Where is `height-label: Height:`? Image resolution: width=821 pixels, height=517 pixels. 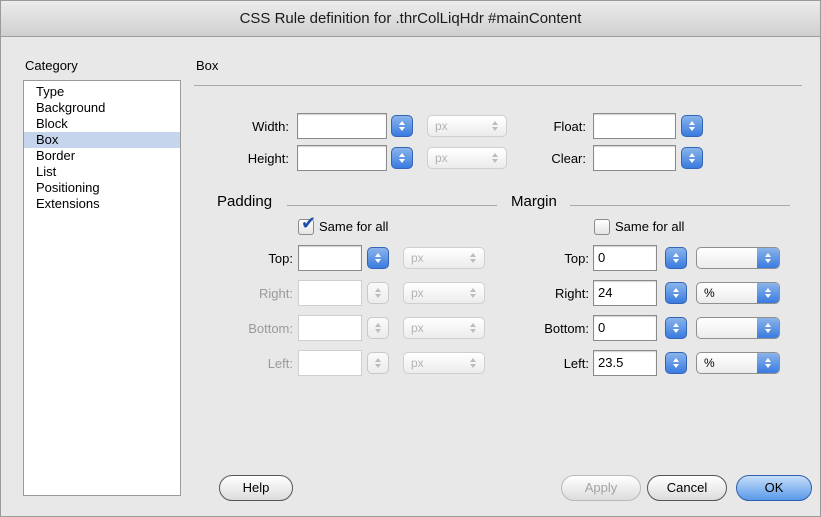 height-label: Height: is located at coordinates (268, 158).